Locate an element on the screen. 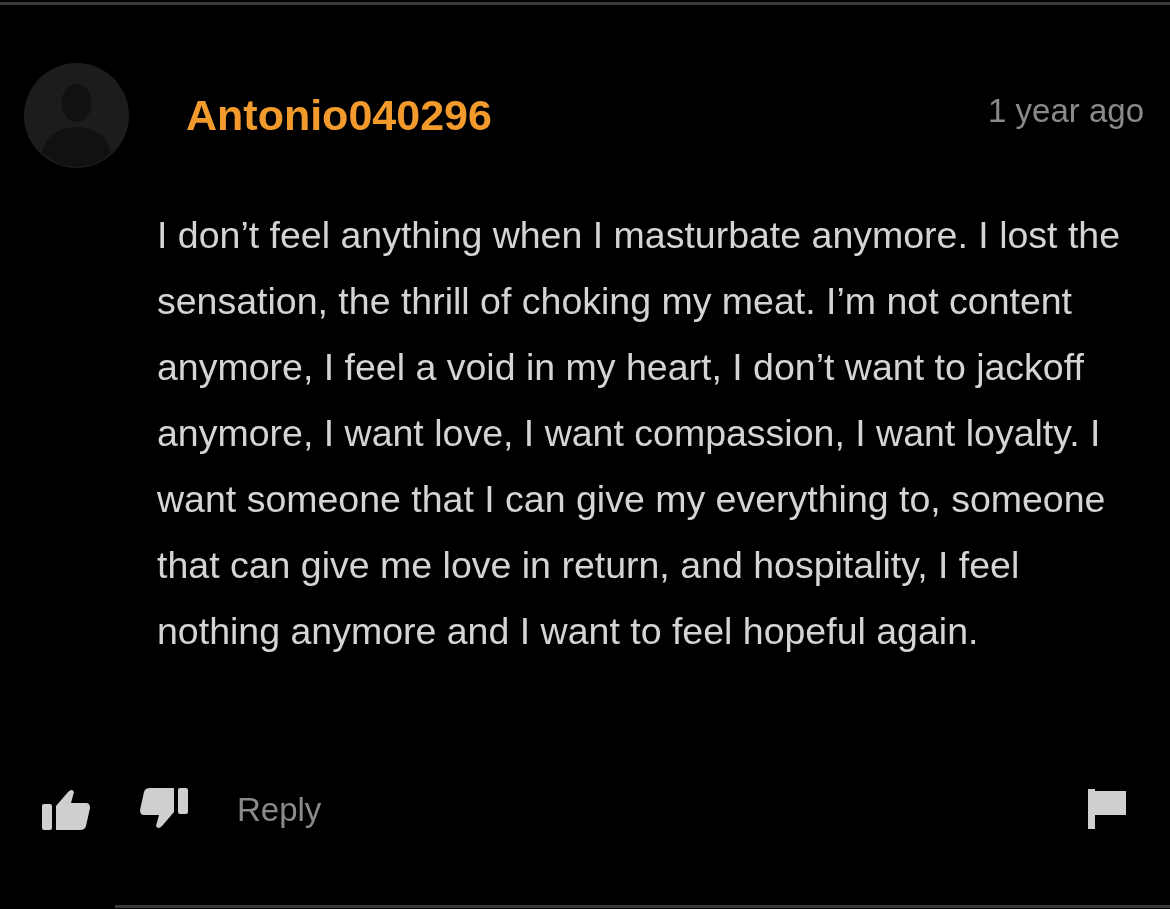  thumbs-up-icon is located at coordinates (66, 809).